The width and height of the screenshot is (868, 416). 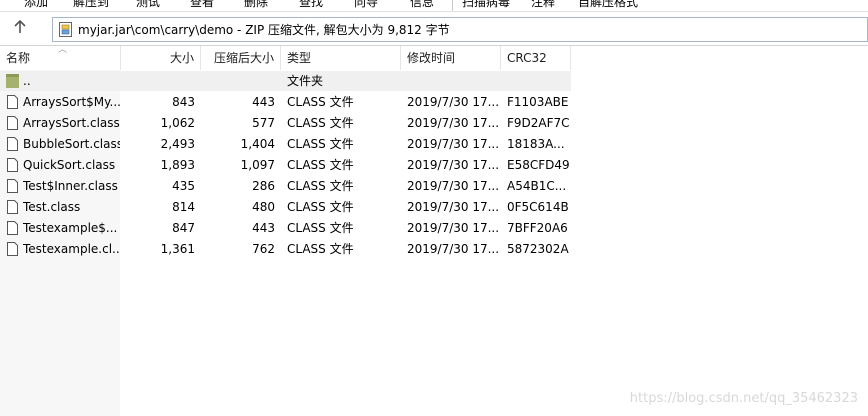 I want to click on file-crc32: F1103ABE, so click(x=538, y=102).